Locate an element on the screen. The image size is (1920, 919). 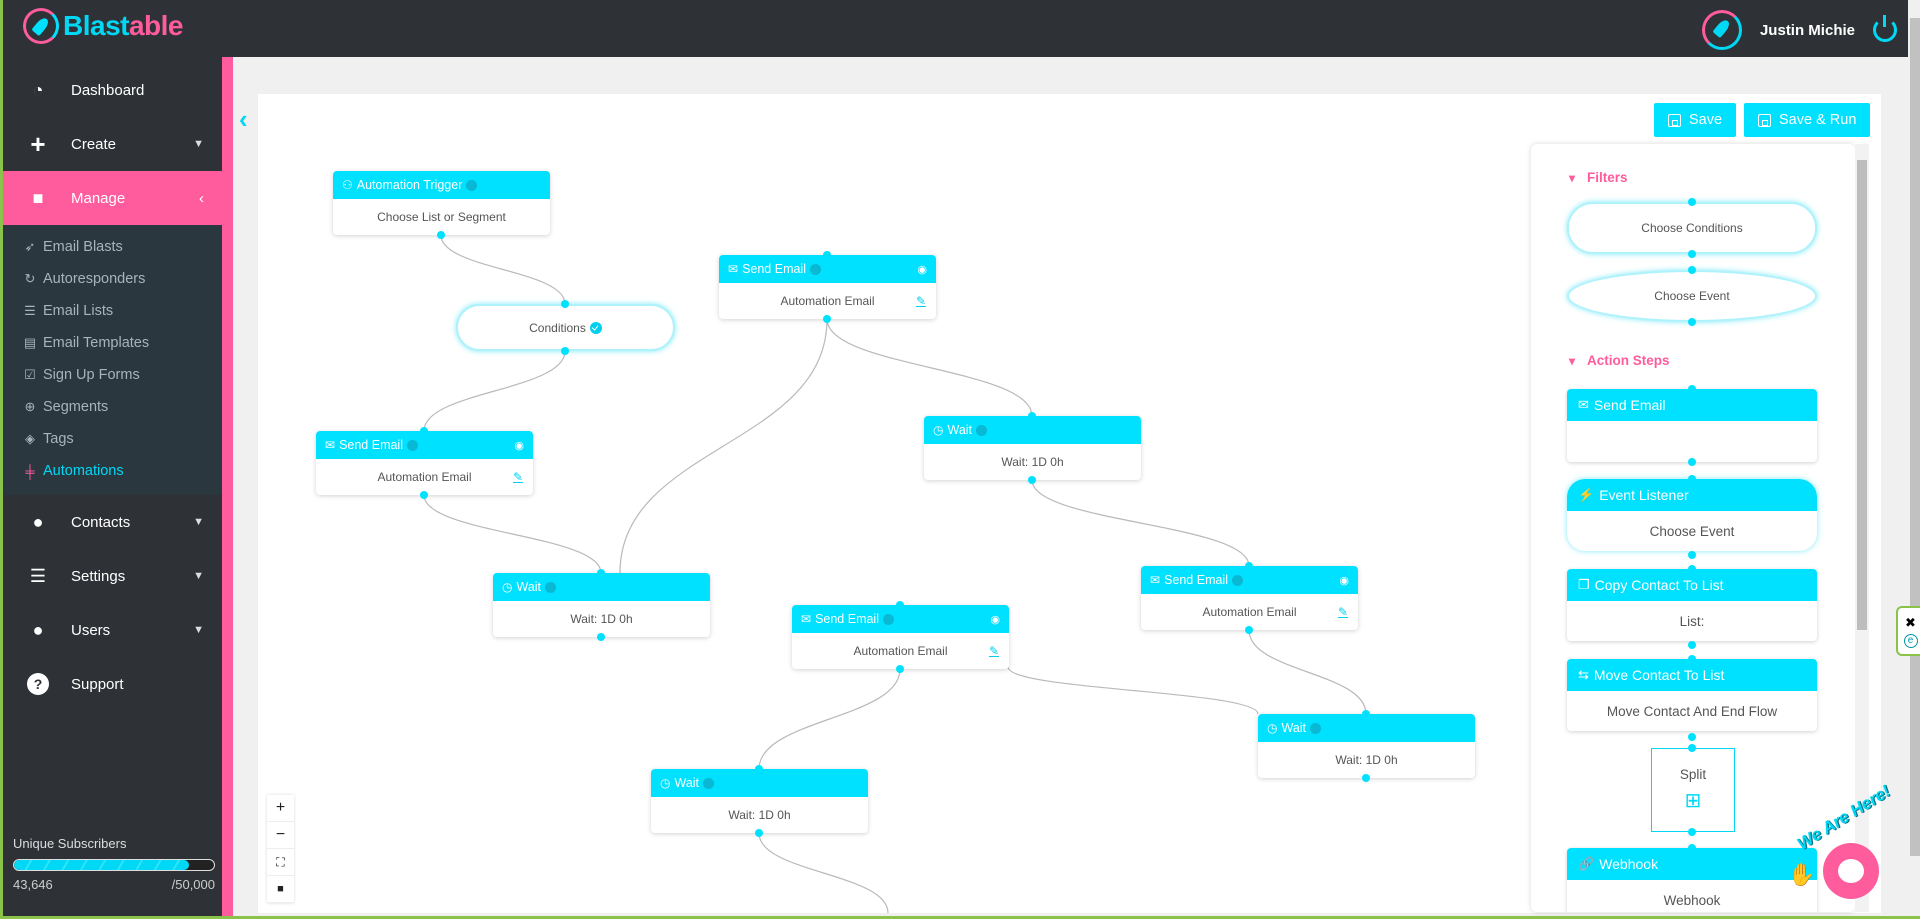
sidebar-item-dashboard: ◔ Dashboard is located at coordinates (112, 90).